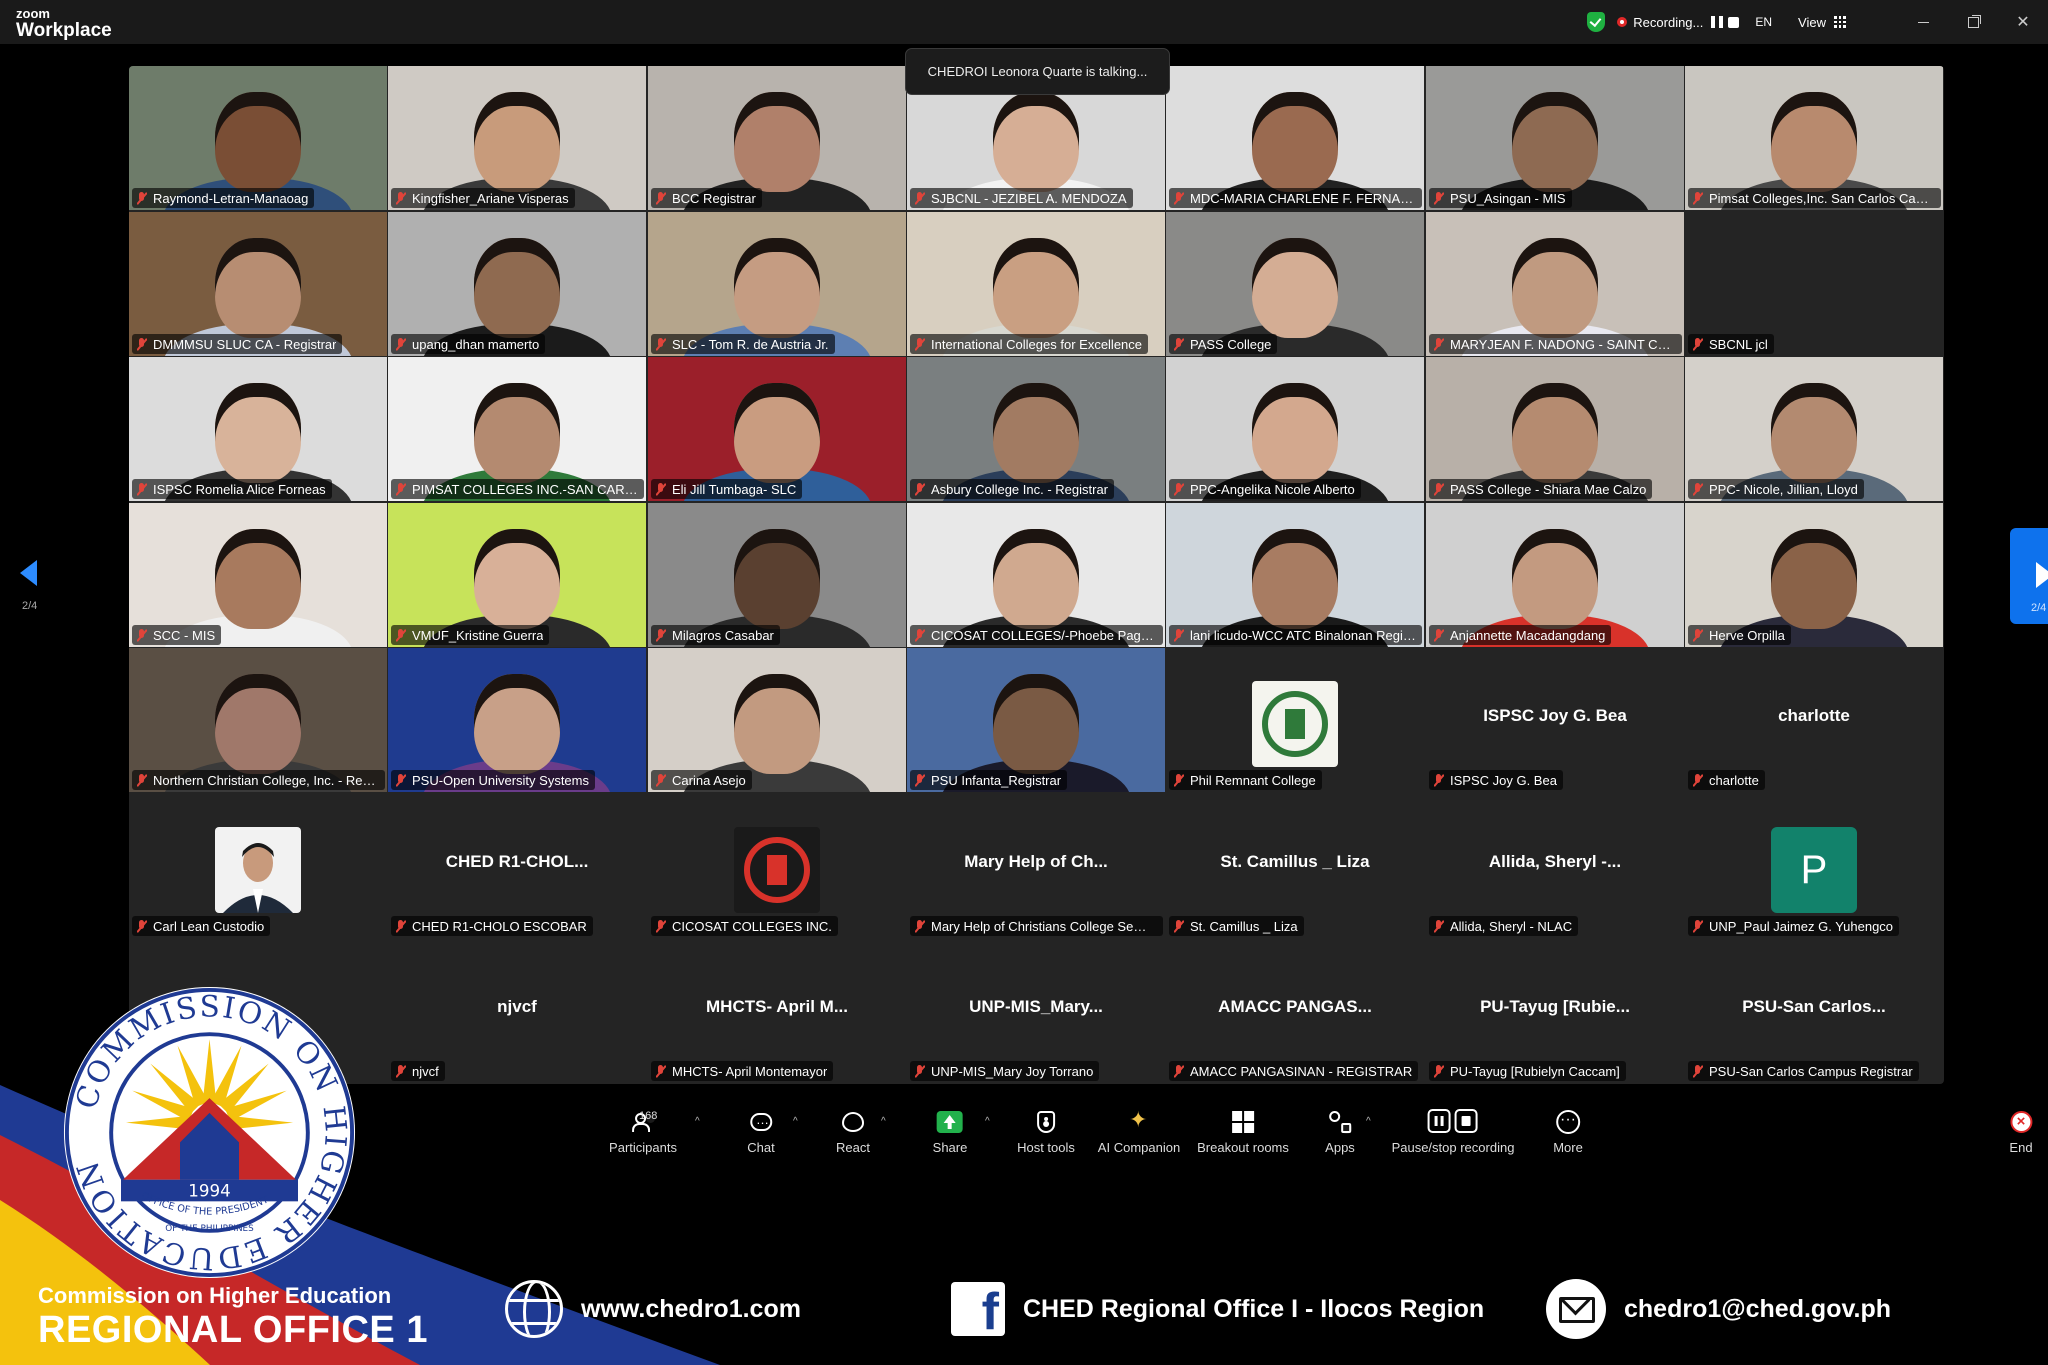 The height and width of the screenshot is (1365, 2048). What do you see at coordinates (1046, 1131) in the screenshot?
I see `host-tools-button: Host tools` at bounding box center [1046, 1131].